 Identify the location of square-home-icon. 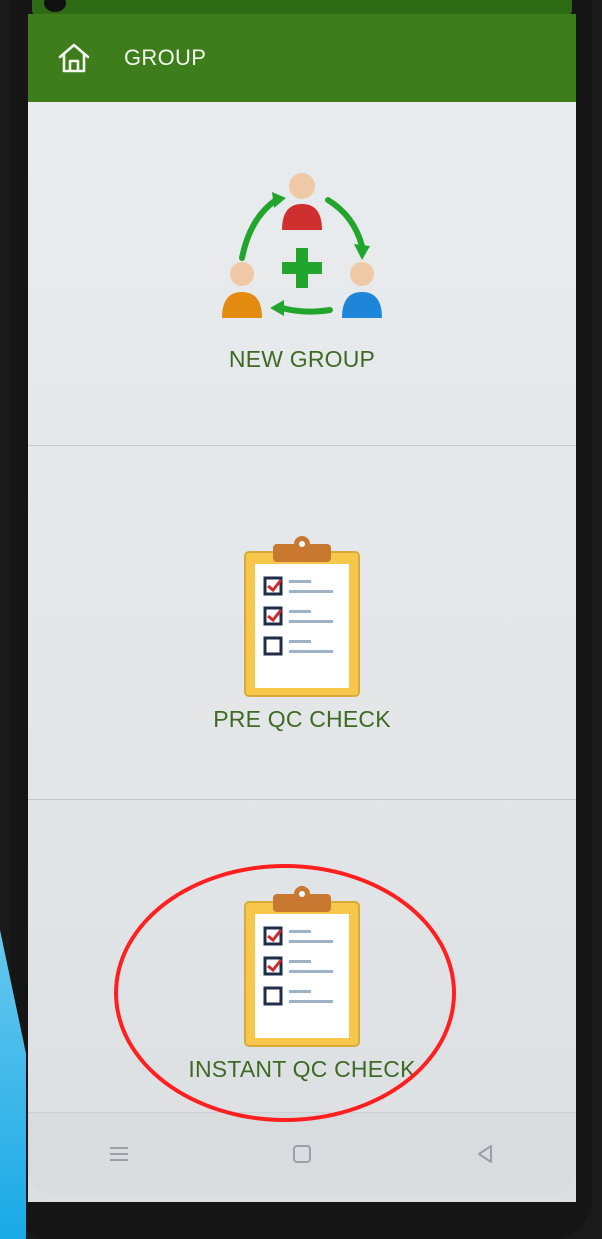
(302, 1154).